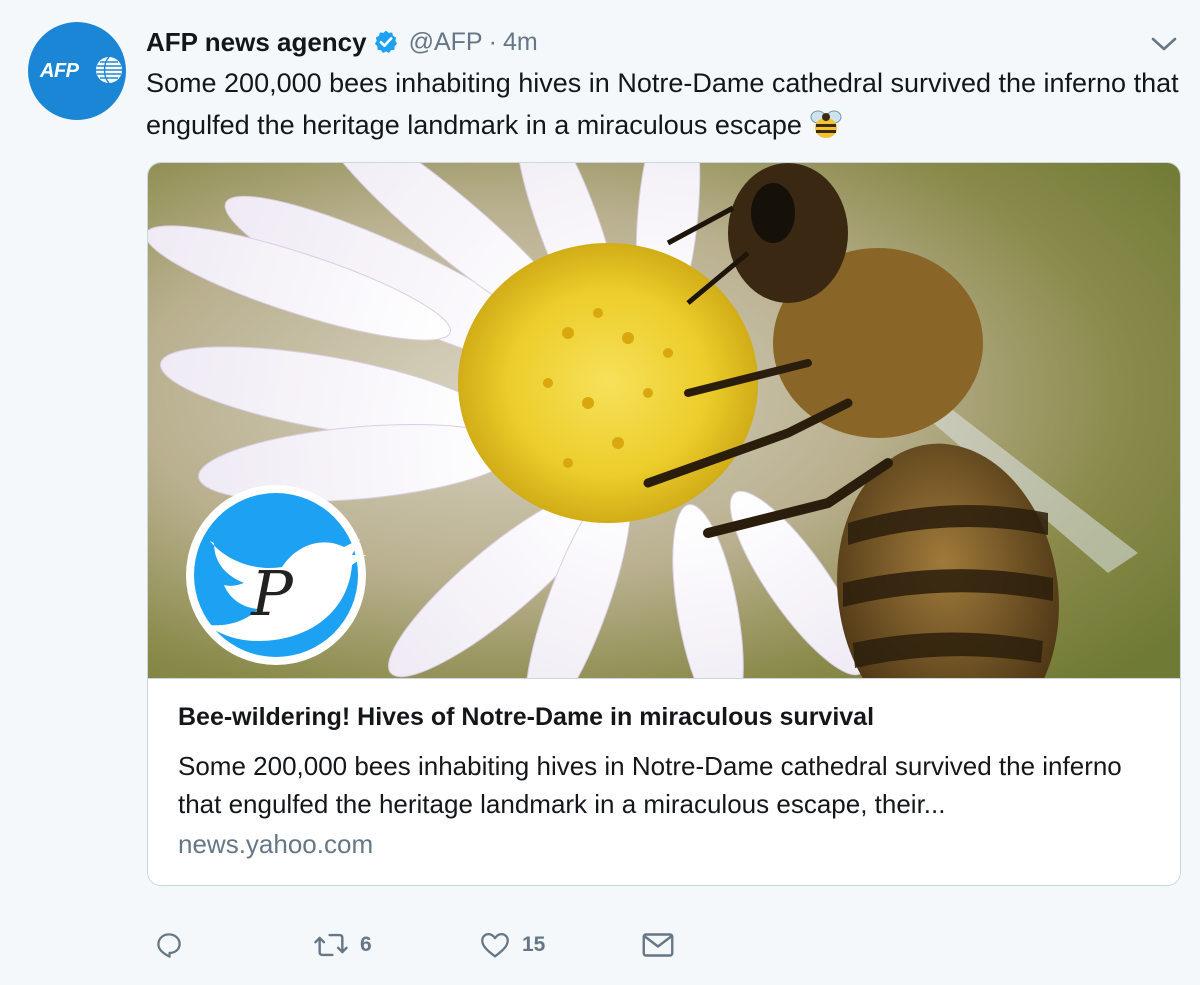 The image size is (1200, 985). I want to click on author-avatar: AFP, so click(77, 71).